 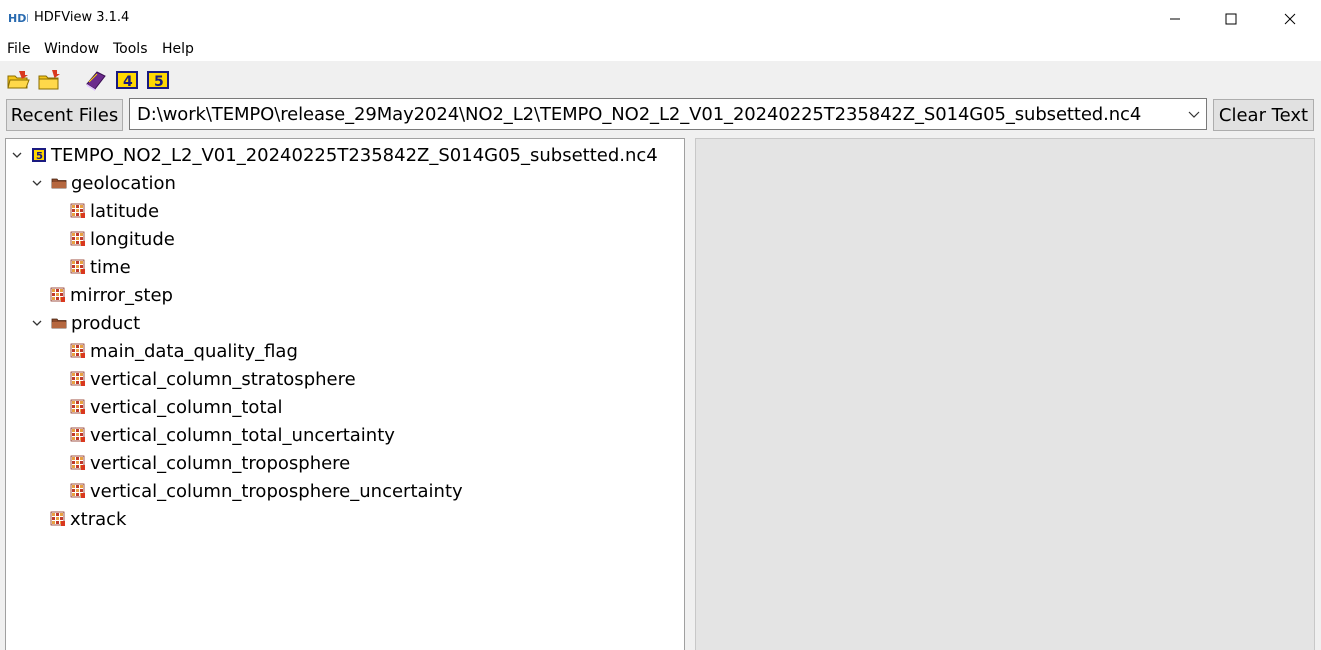 What do you see at coordinates (82, 17) in the screenshot?
I see `window-title: HDFView 3.1.4` at bounding box center [82, 17].